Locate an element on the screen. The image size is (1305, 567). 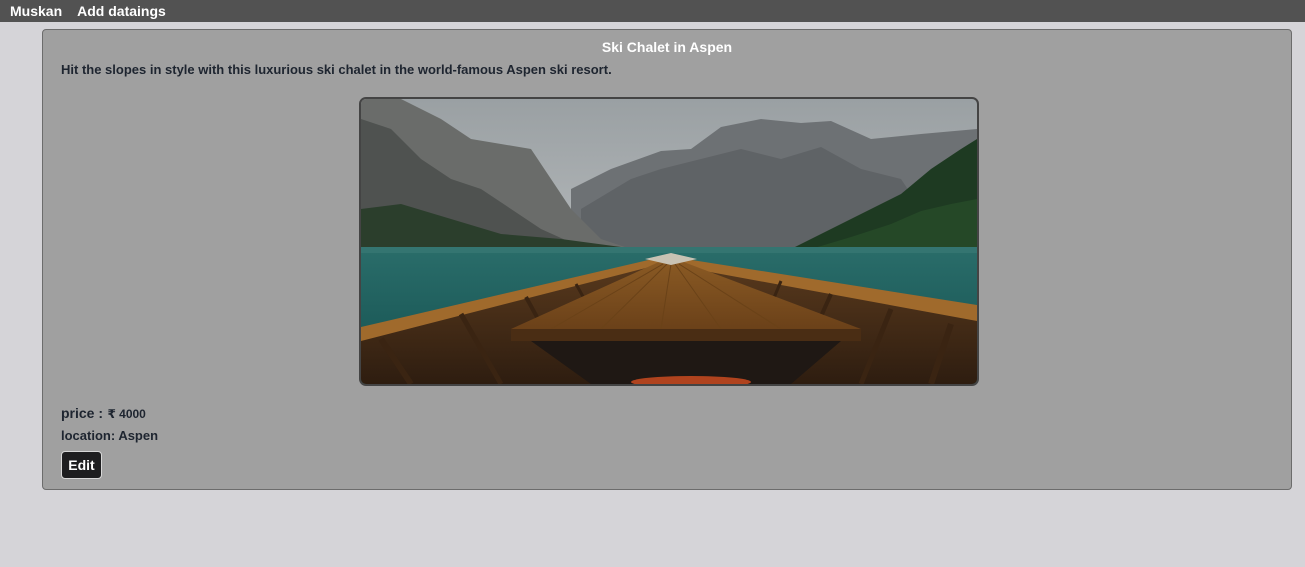
price-label: price : is located at coordinates (82, 413).